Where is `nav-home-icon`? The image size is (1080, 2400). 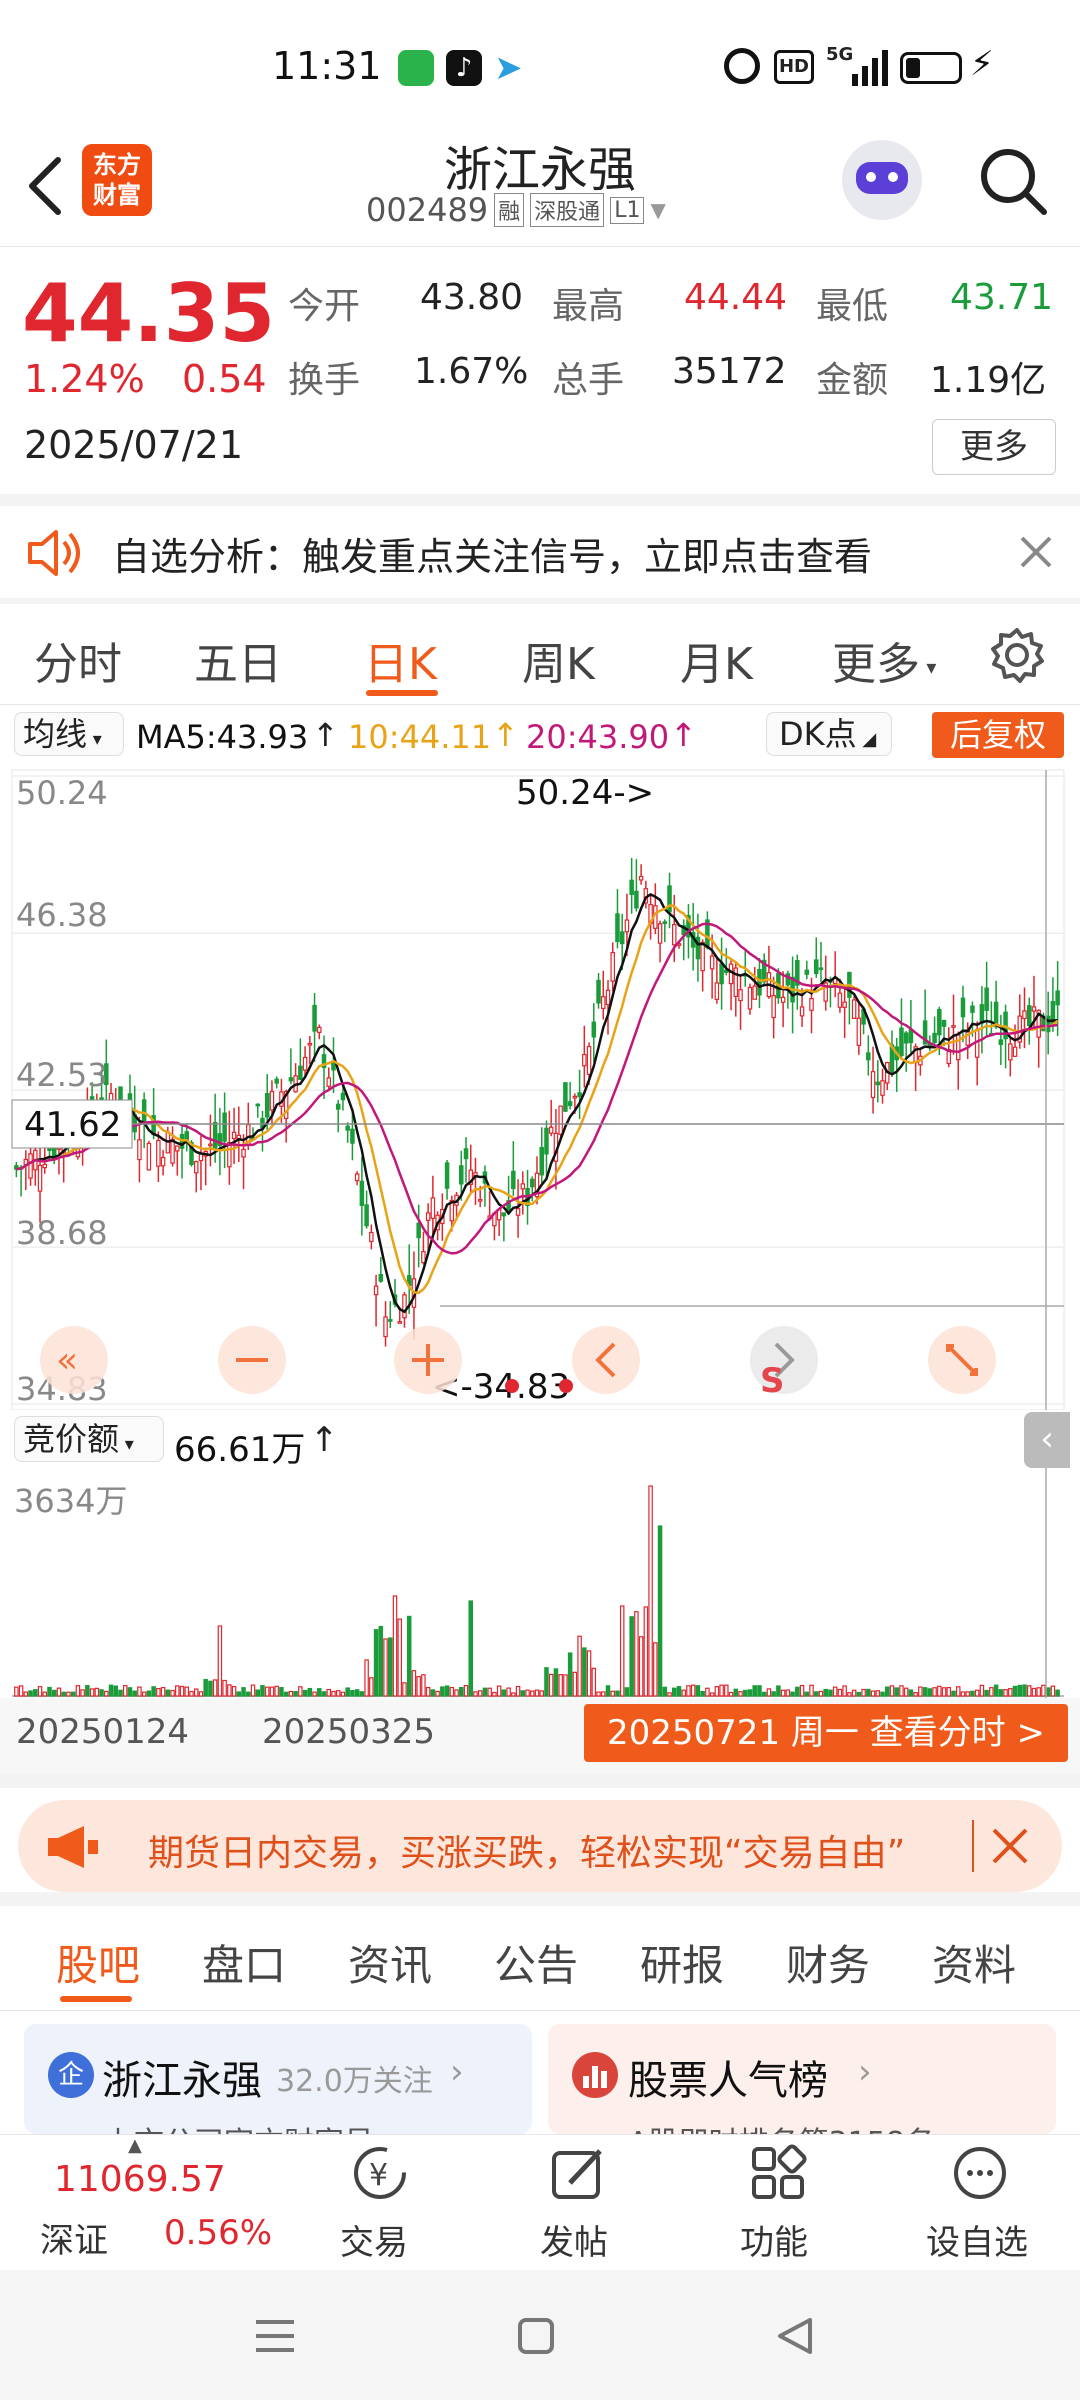 nav-home-icon is located at coordinates (536, 2336).